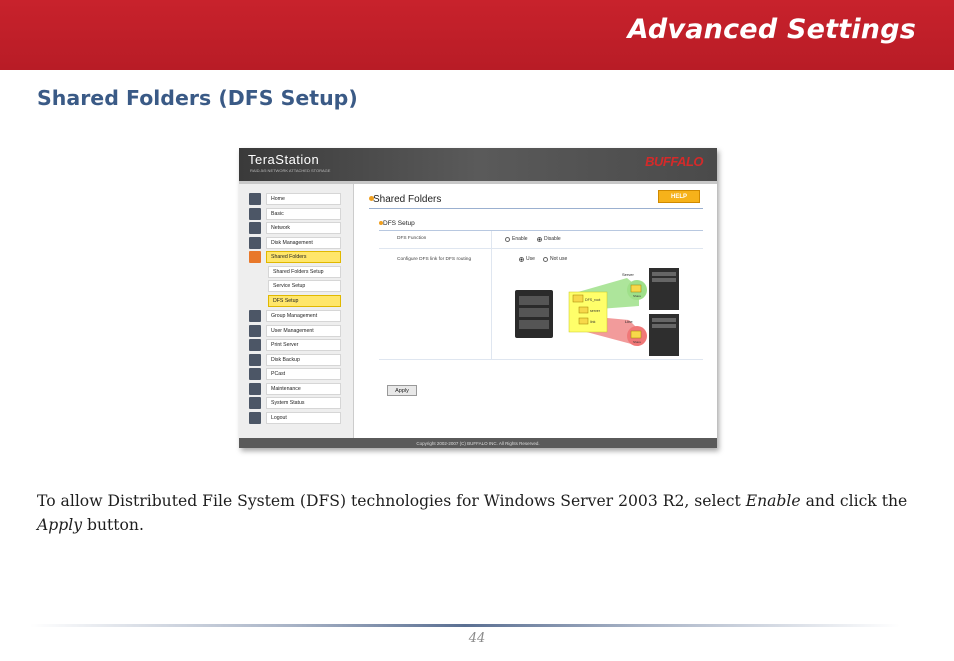  I want to click on nav-item-system-status: System Status, so click(303, 403).